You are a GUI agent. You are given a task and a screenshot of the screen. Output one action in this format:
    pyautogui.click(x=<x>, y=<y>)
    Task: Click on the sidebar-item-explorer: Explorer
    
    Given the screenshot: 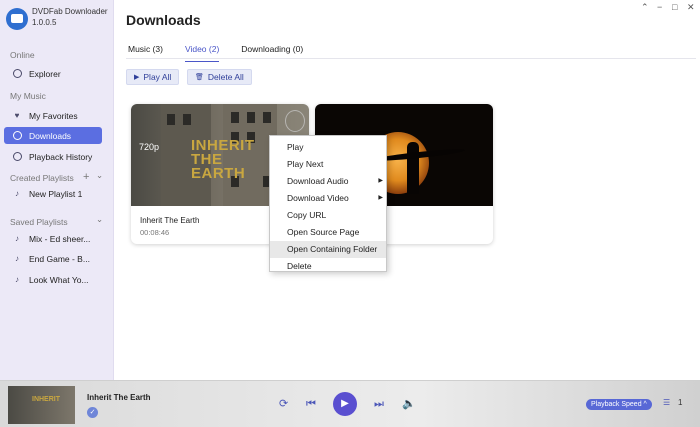 What is the action you would take?
    pyautogui.click(x=53, y=73)
    